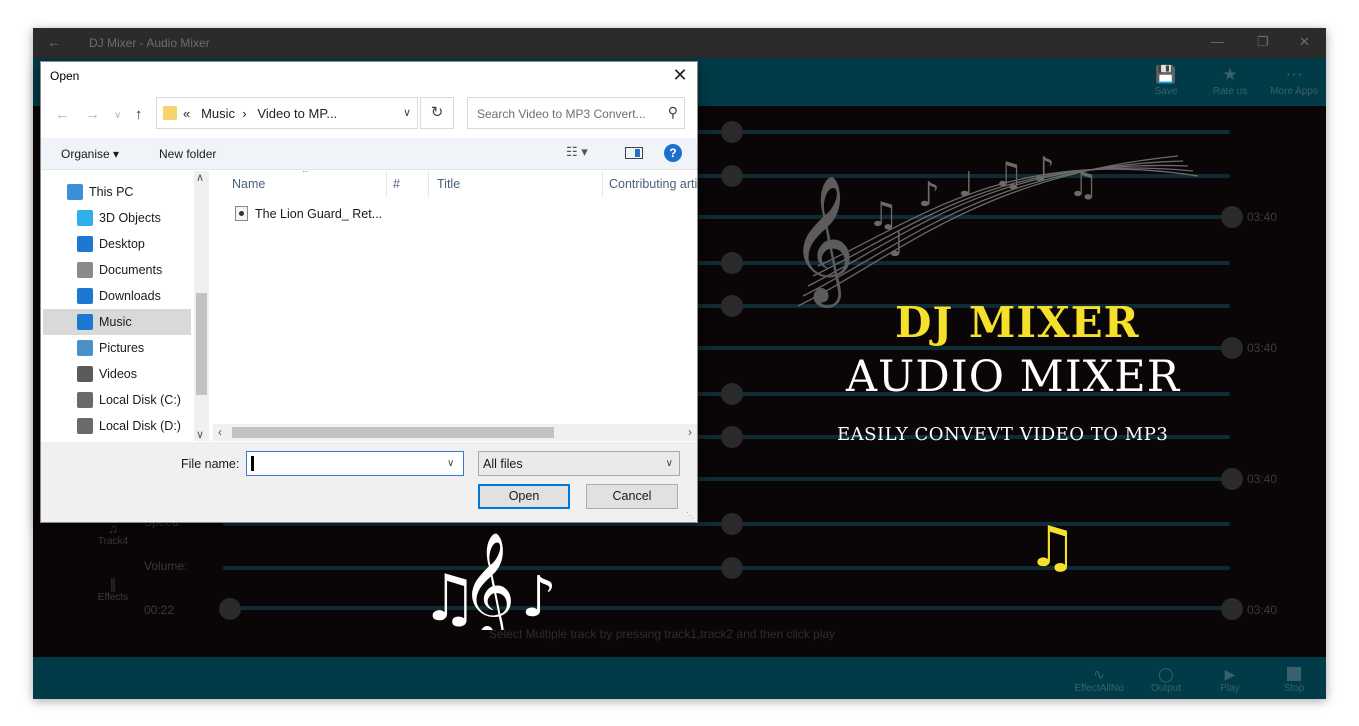 This screenshot has width=1359, height=726. Describe the element at coordinates (85, 348) in the screenshot. I see `pictures-icon` at that location.